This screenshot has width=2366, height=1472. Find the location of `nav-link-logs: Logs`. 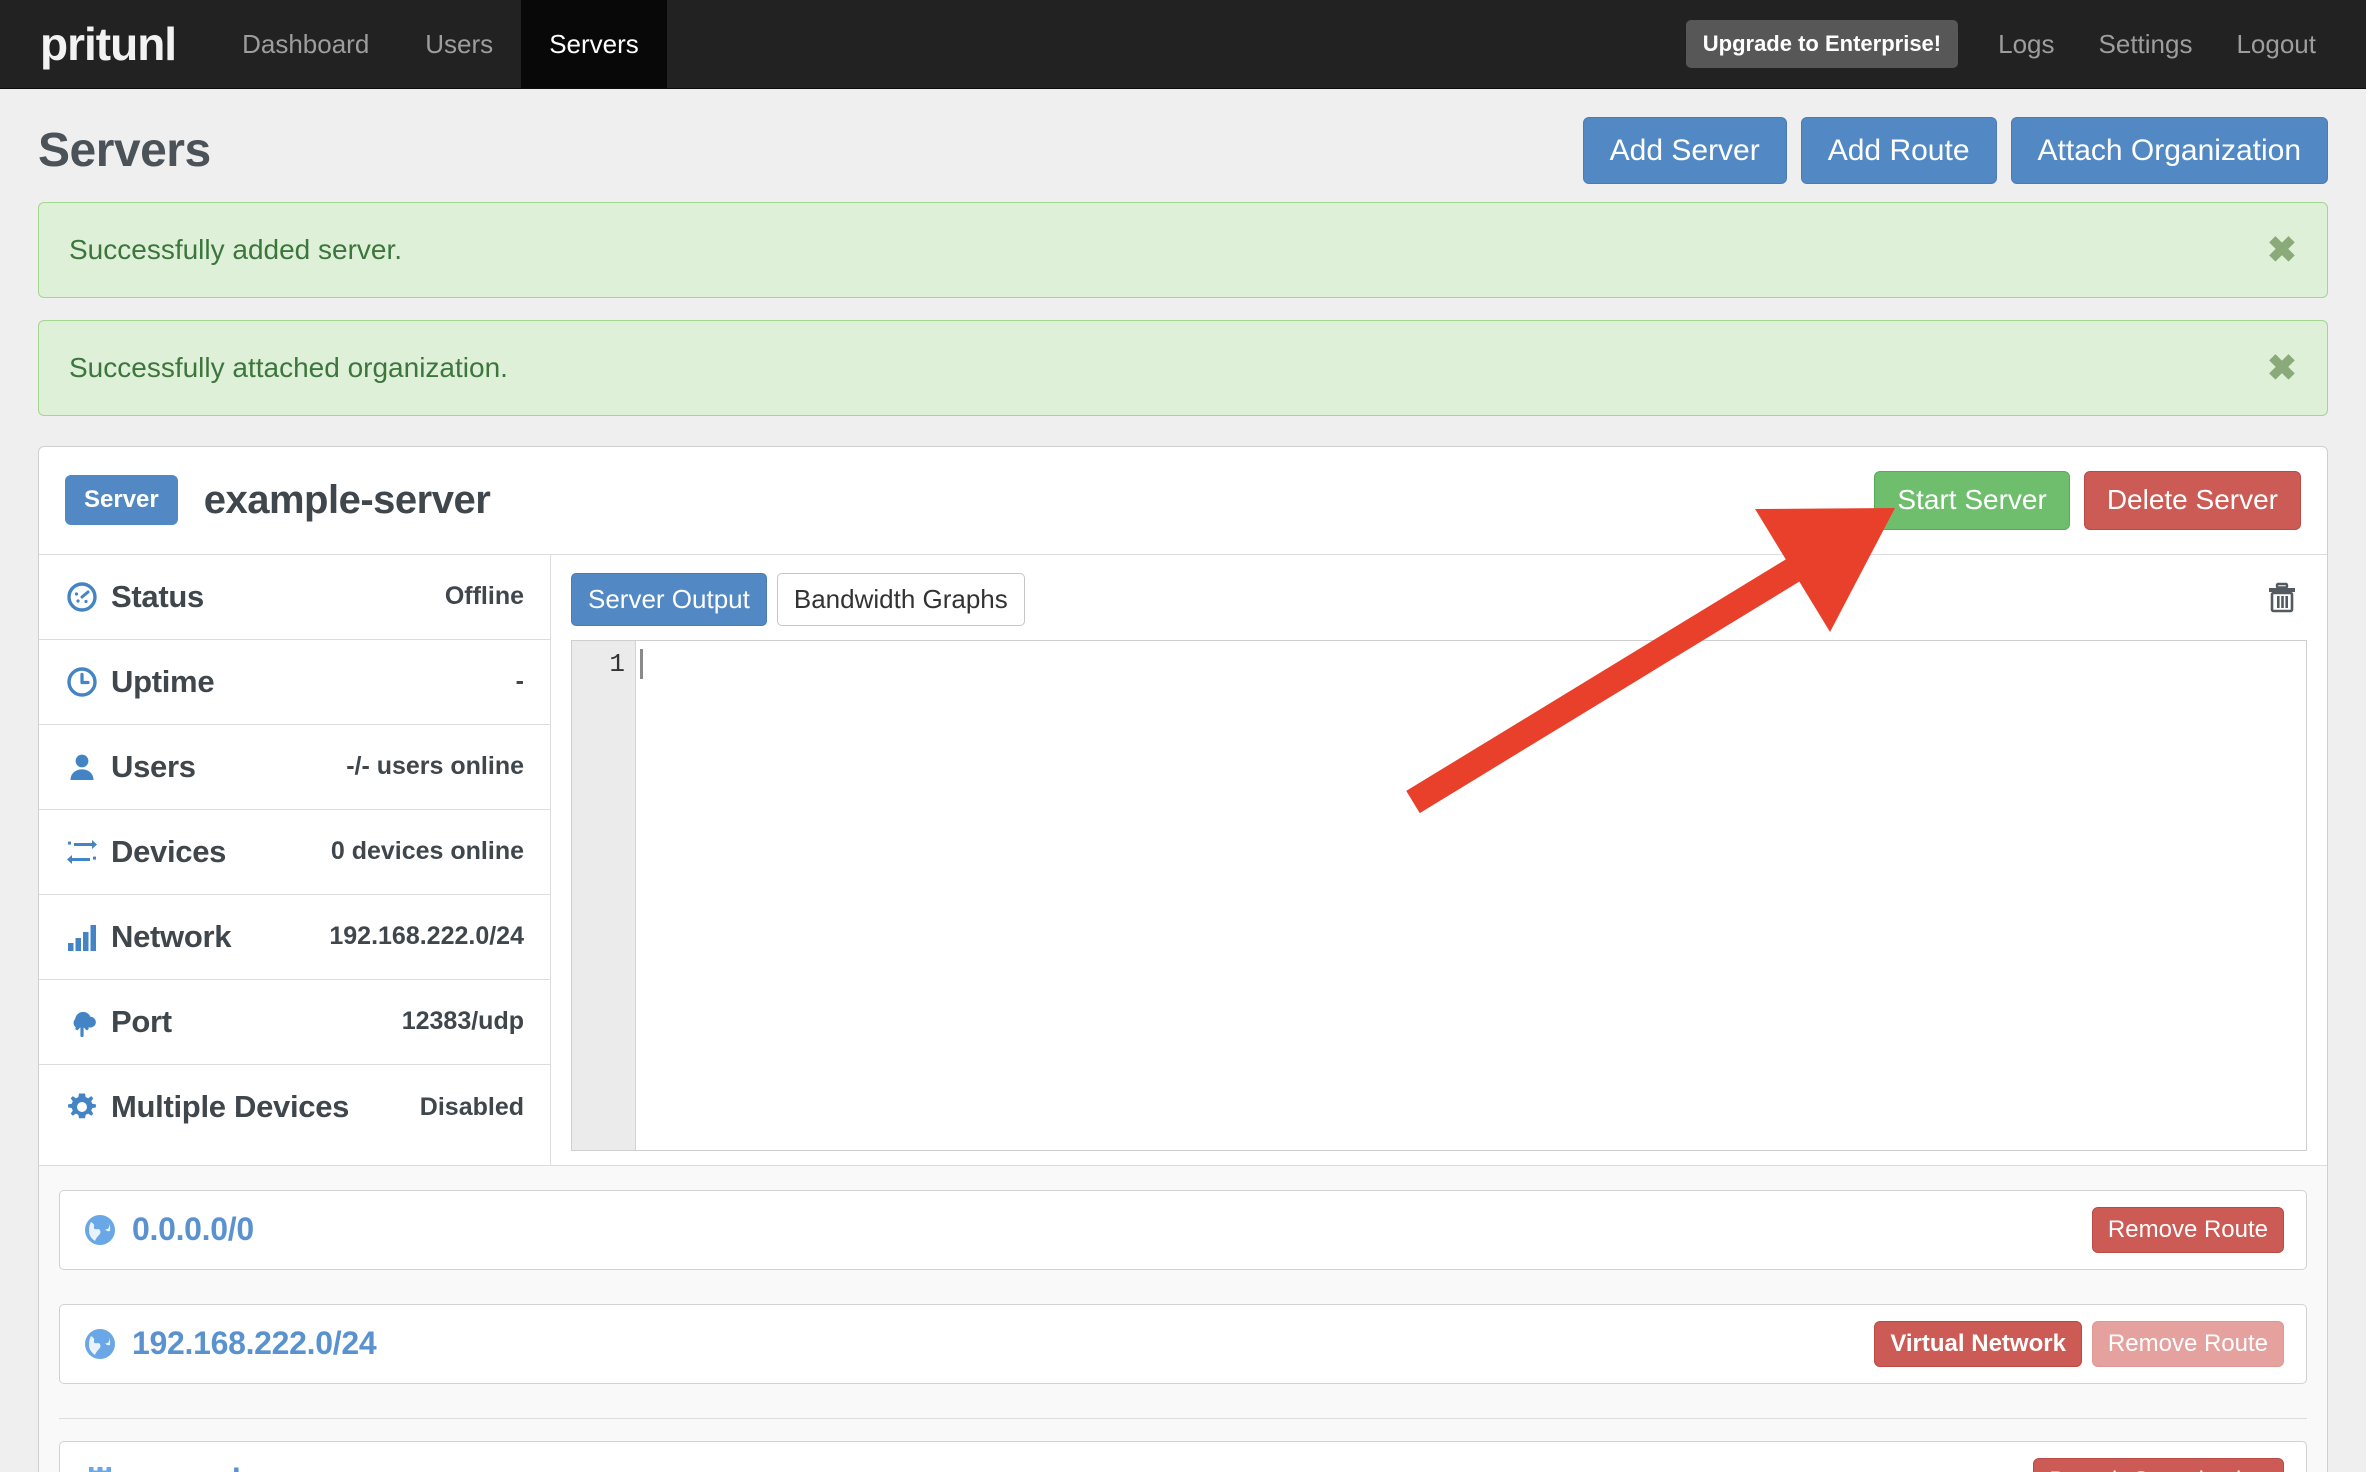

nav-link-logs: Logs is located at coordinates (2026, 44).